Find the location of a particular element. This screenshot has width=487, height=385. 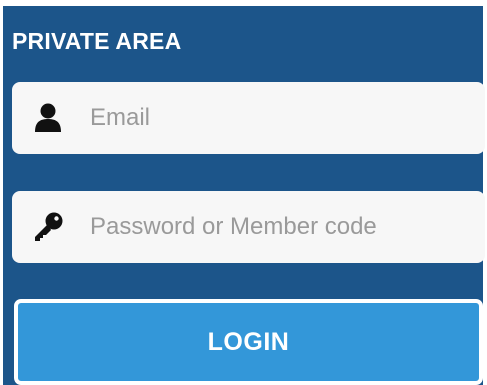

email-input is located at coordinates (280, 118).